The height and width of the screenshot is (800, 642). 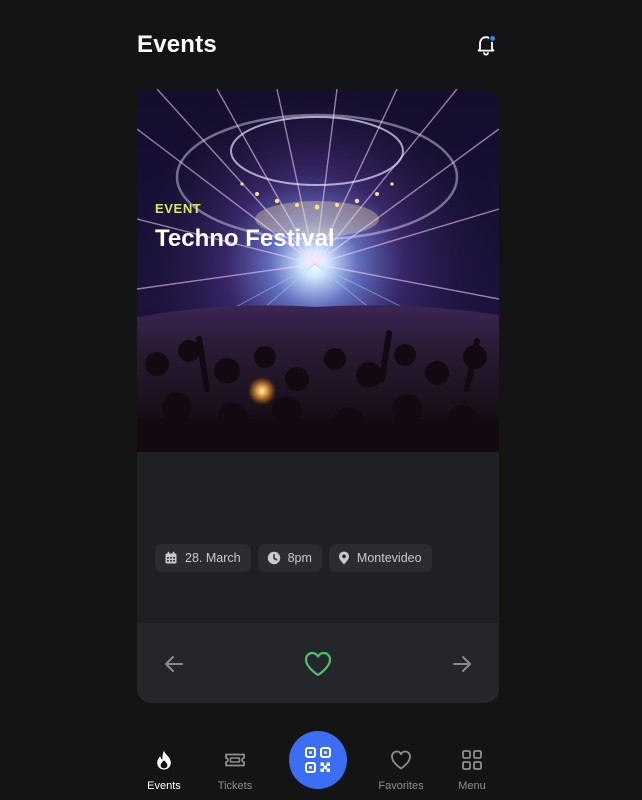 What do you see at coordinates (493, 38) in the screenshot?
I see `notification-dot` at bounding box center [493, 38].